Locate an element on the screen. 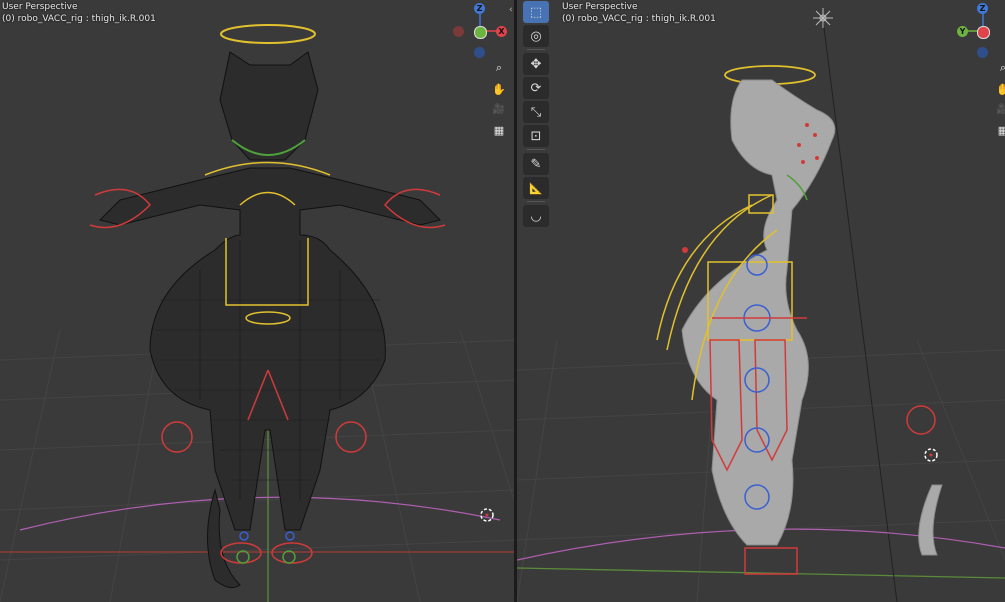 Image resolution: width=1005 pixels, height=602 pixels. cursor-icon: ◎ is located at coordinates (536, 36).